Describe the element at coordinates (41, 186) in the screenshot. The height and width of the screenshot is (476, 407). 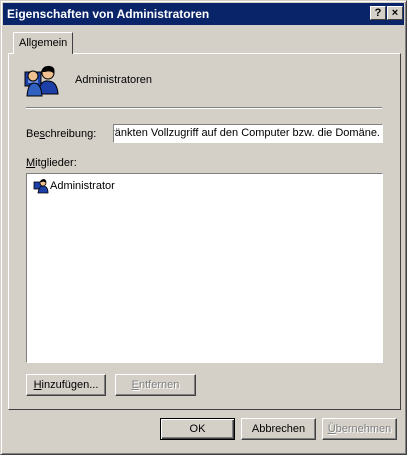
I see `user-icon` at that location.